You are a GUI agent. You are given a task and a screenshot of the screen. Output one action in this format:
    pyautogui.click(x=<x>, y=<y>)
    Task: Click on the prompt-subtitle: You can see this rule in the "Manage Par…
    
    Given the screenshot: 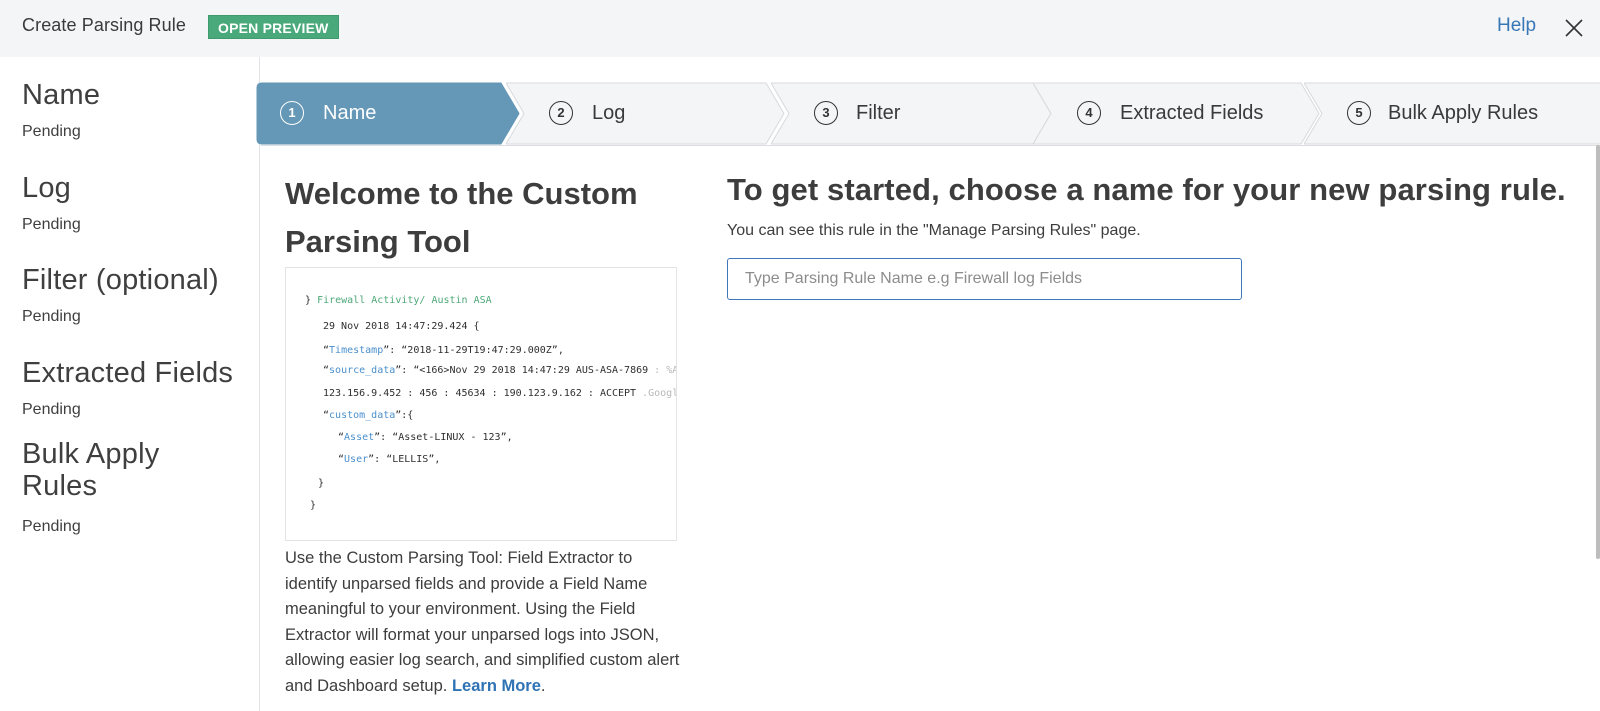 What is the action you would take?
    pyautogui.click(x=934, y=230)
    